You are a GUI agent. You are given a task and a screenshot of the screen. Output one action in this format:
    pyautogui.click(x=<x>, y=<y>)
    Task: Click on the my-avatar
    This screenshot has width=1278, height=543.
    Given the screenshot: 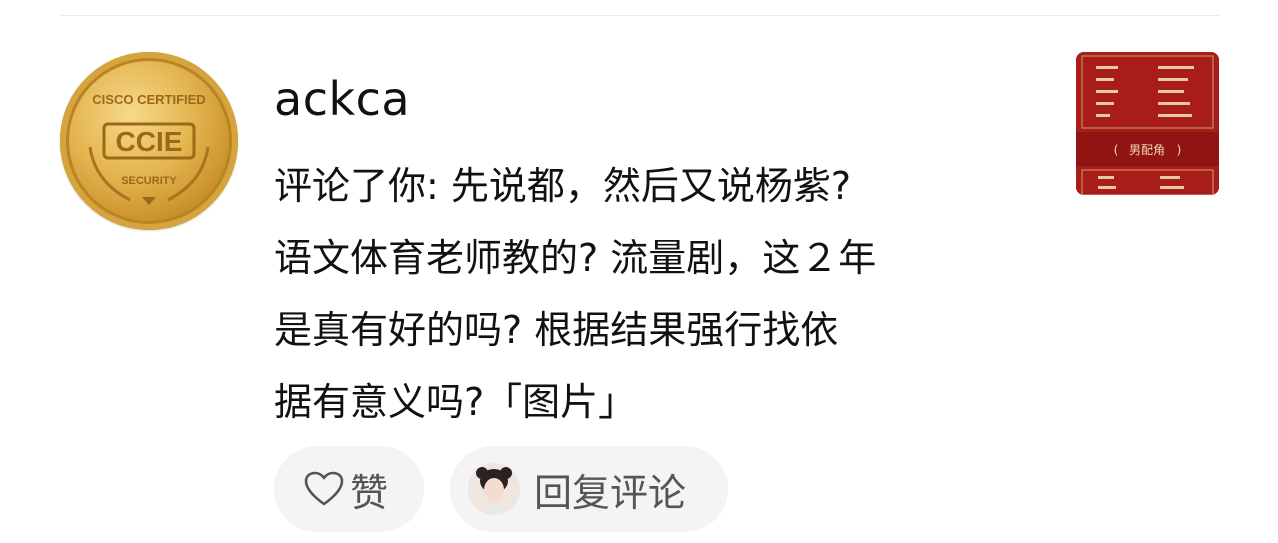 What is the action you would take?
    pyautogui.click(x=494, y=489)
    